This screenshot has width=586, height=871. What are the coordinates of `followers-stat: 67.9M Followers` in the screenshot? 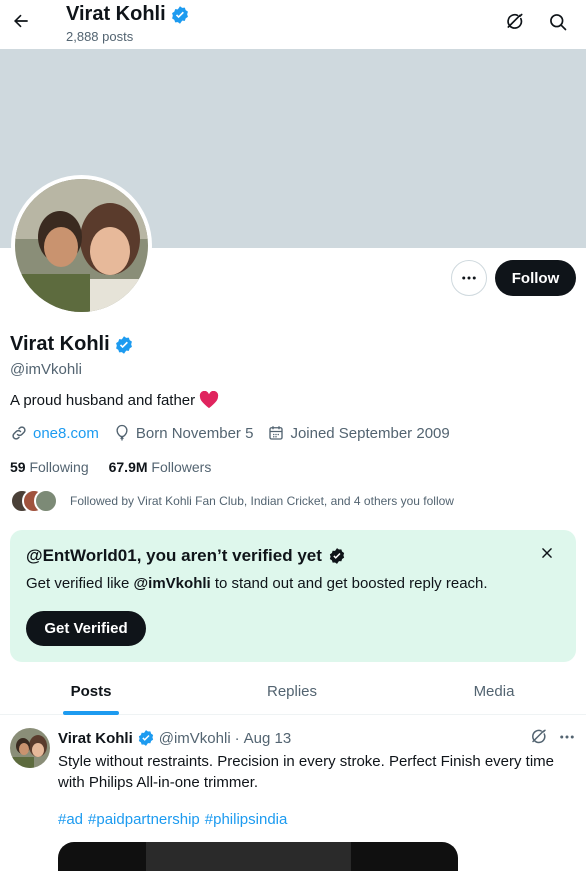 It's located at (160, 467).